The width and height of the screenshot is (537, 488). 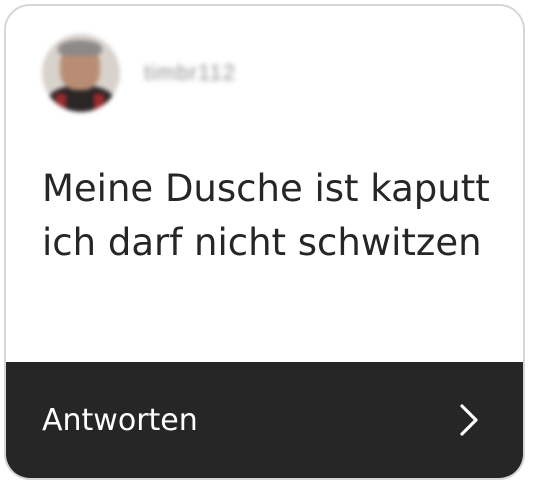 What do you see at coordinates (120, 420) in the screenshot?
I see `reply-label: Antworten` at bounding box center [120, 420].